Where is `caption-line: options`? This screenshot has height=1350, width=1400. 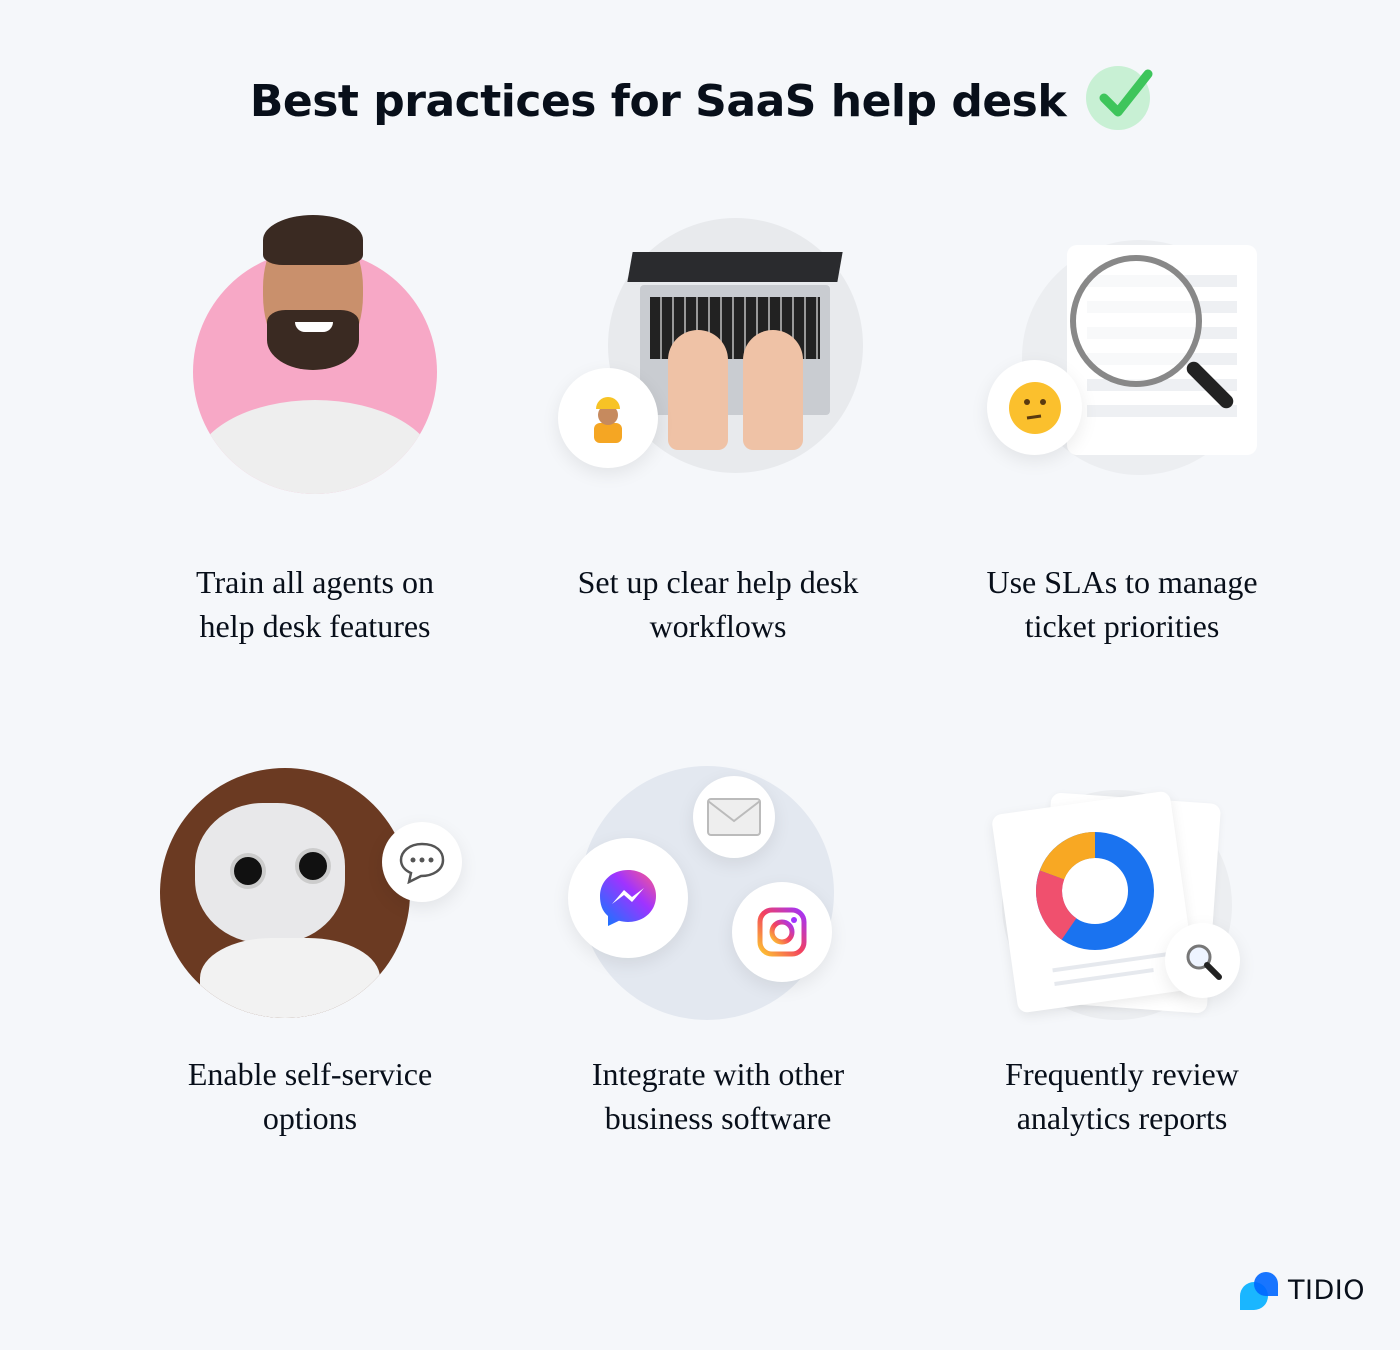
caption-line: options is located at coordinates (310, 1118).